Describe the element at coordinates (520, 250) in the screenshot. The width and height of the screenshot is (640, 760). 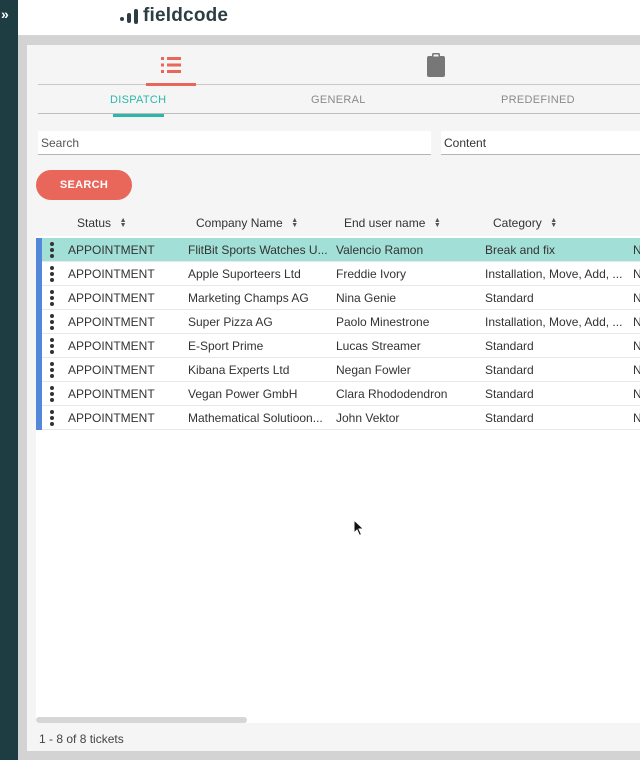
I see `cell-category: Break and fix` at that location.